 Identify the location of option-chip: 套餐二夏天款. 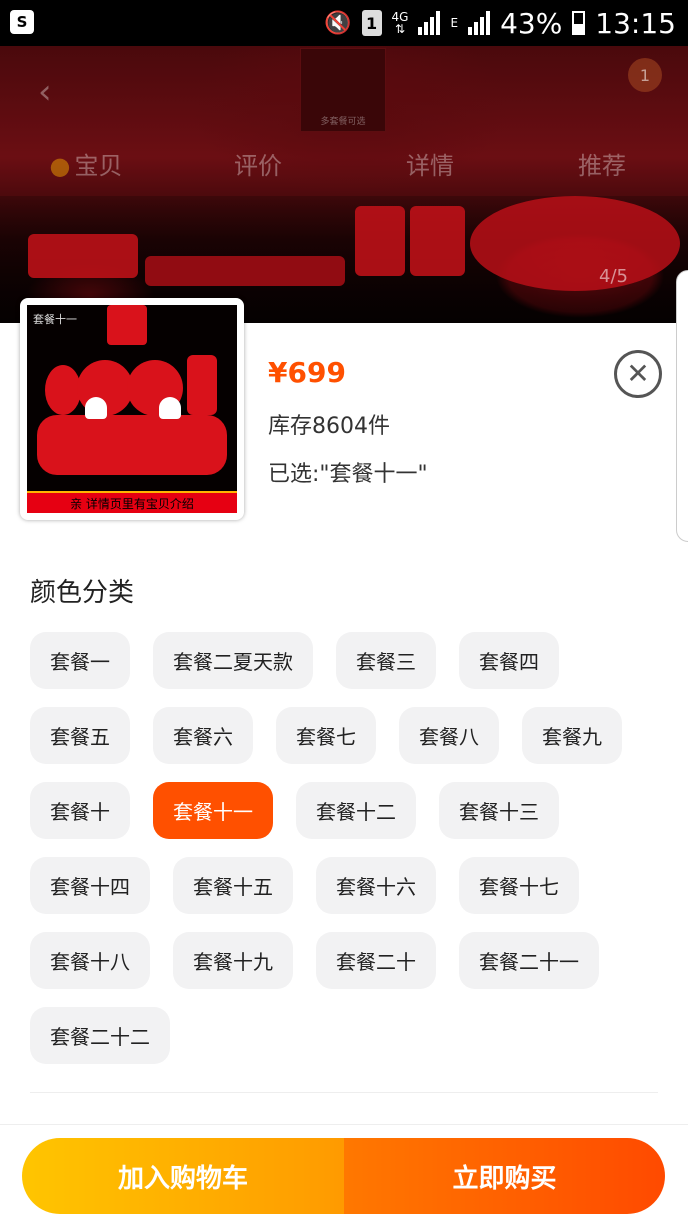
(233, 660).